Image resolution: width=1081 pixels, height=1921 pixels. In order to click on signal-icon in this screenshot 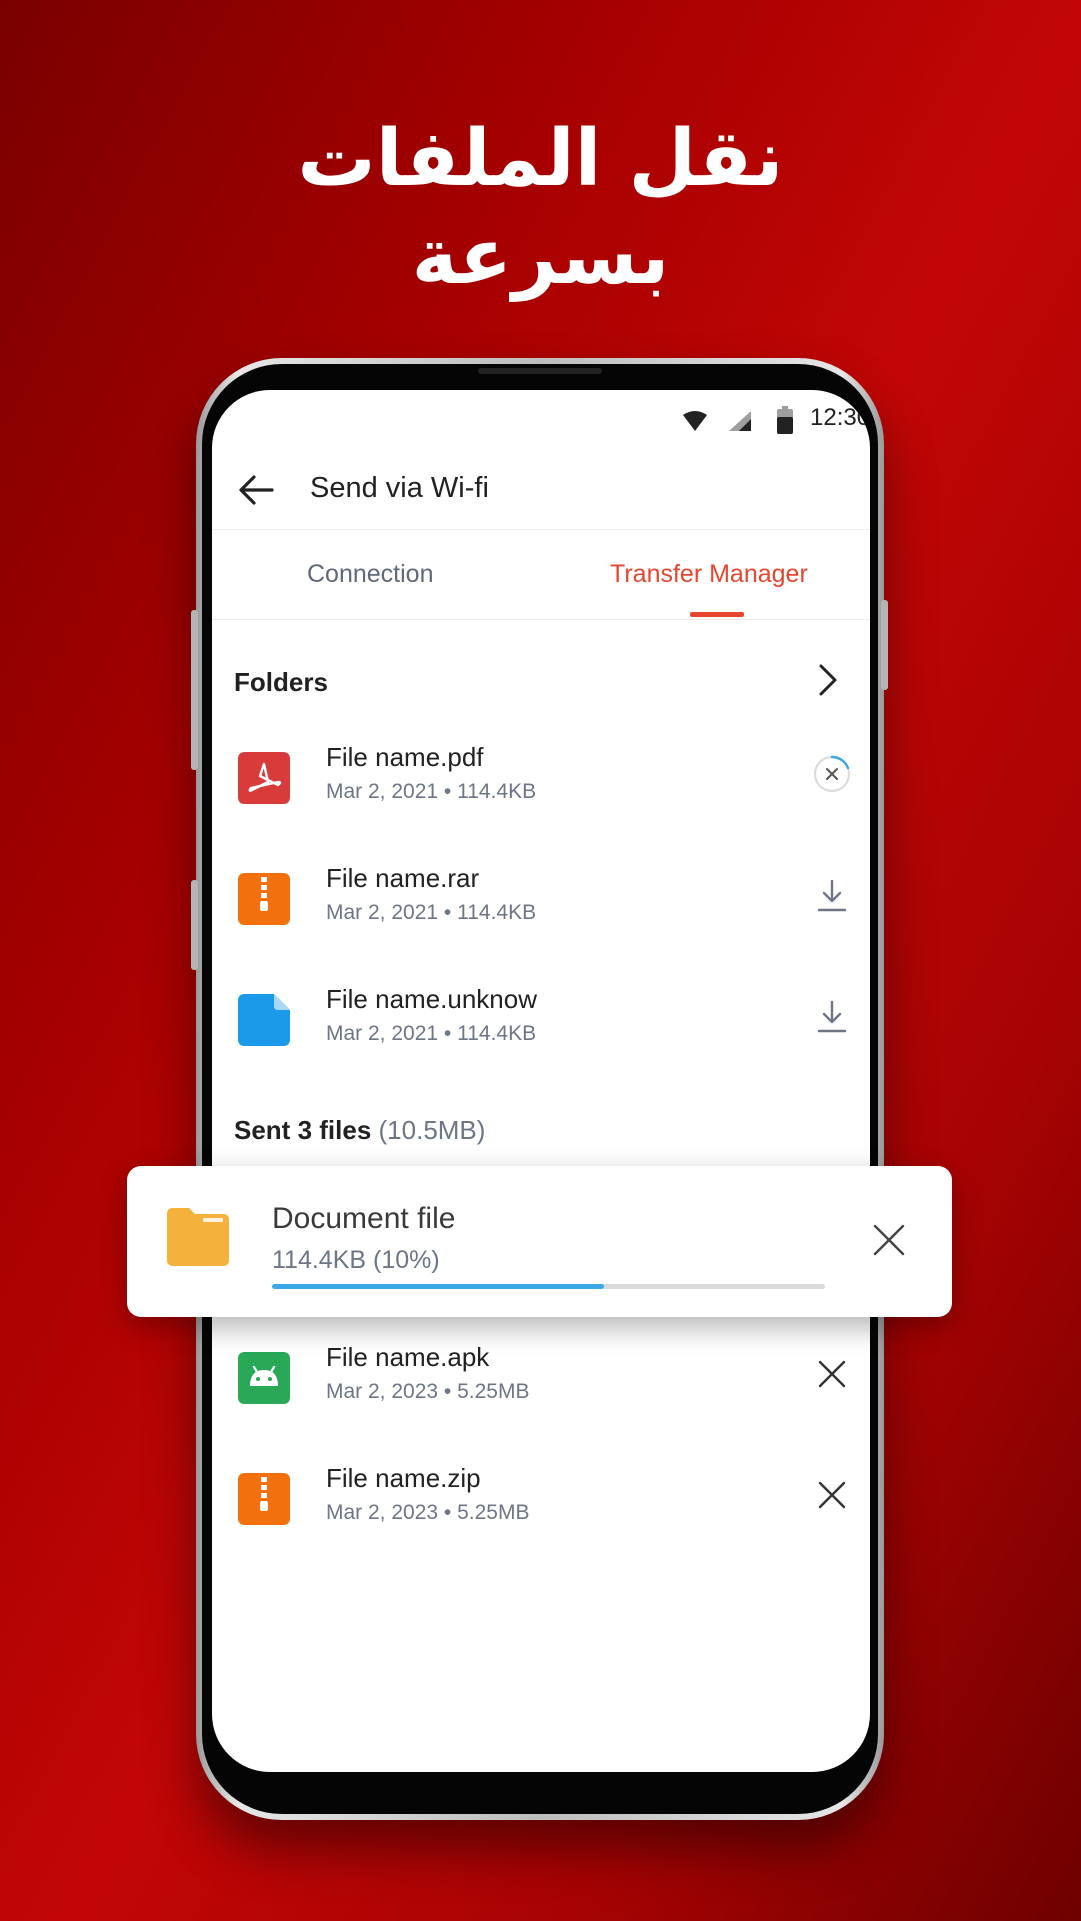, I will do `click(740, 421)`.